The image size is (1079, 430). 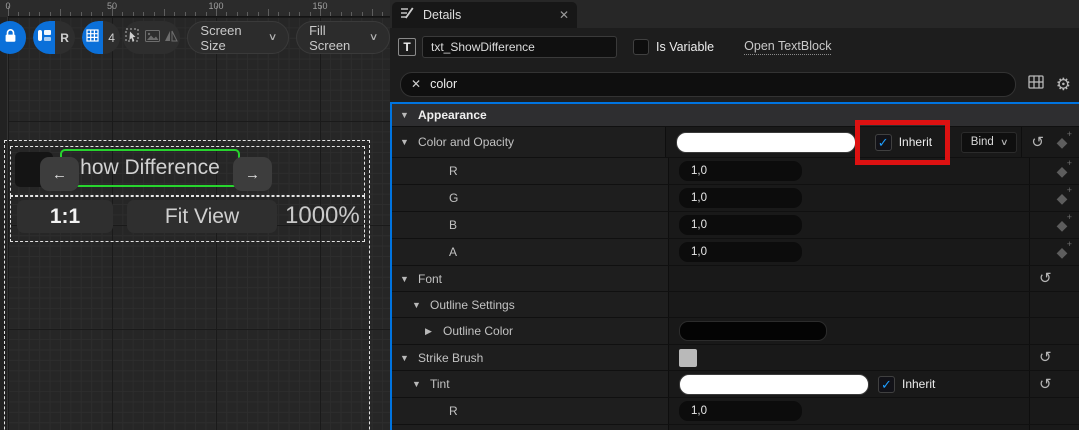 What do you see at coordinates (442, 15) in the screenshot?
I see `tab-title: Details` at bounding box center [442, 15].